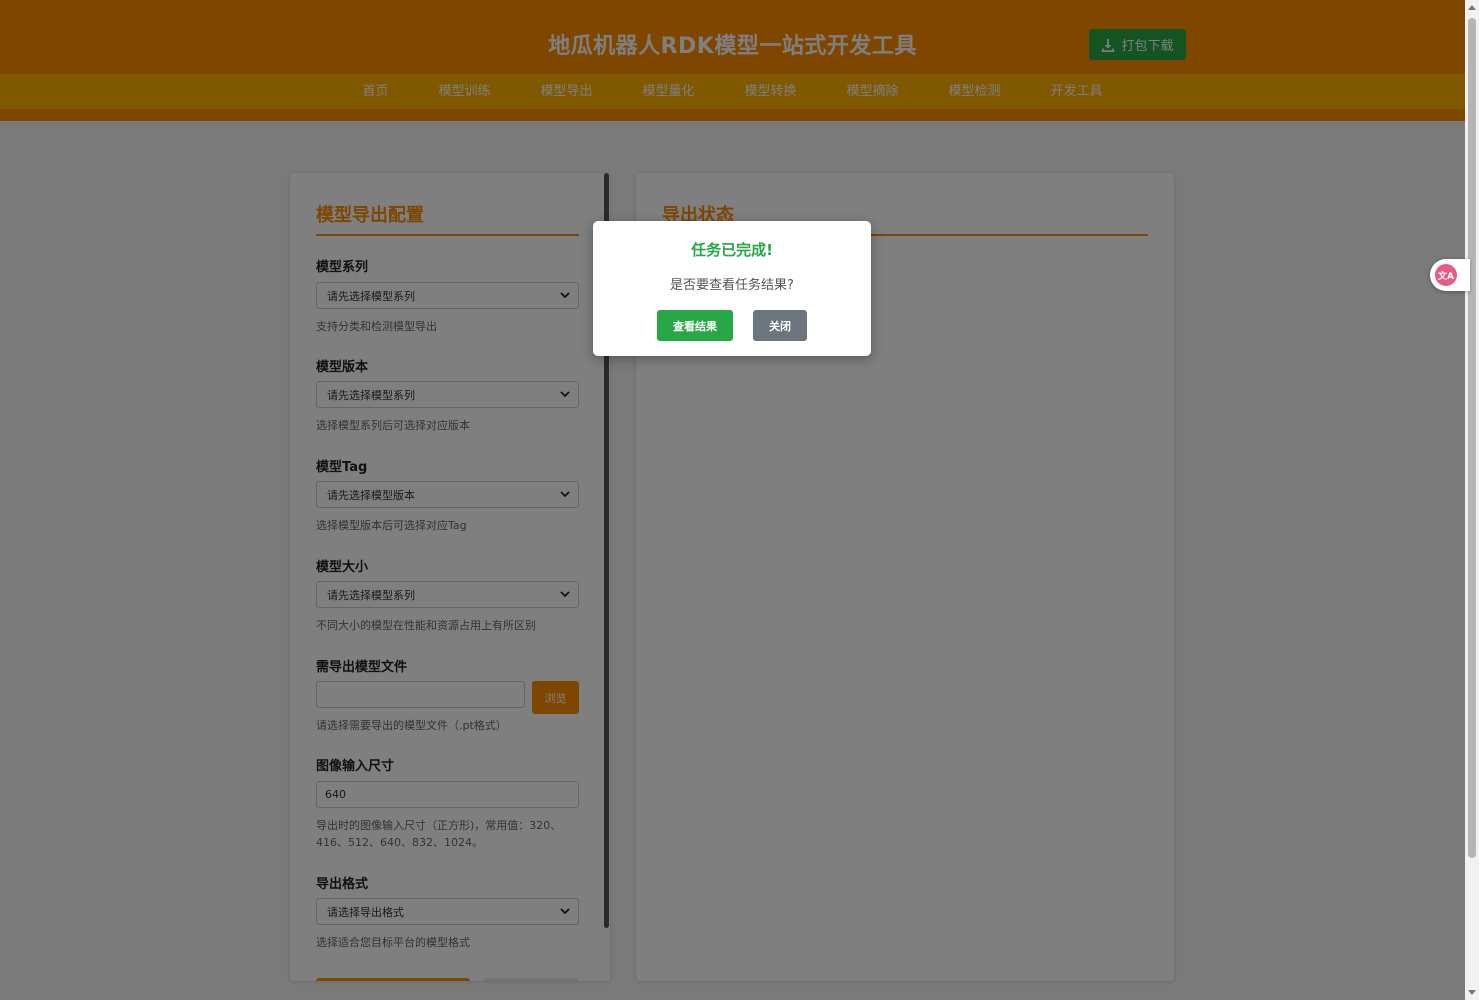 Image resolution: width=1479 pixels, height=1000 pixels. What do you see at coordinates (780, 325) in the screenshot?
I see `close-dialog-button: 关闭` at bounding box center [780, 325].